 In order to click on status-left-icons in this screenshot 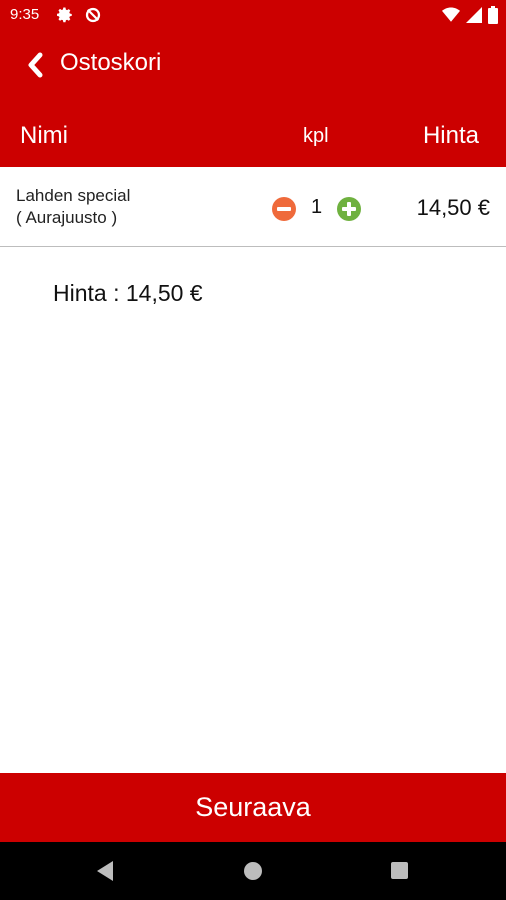, I will do `click(79, 15)`.